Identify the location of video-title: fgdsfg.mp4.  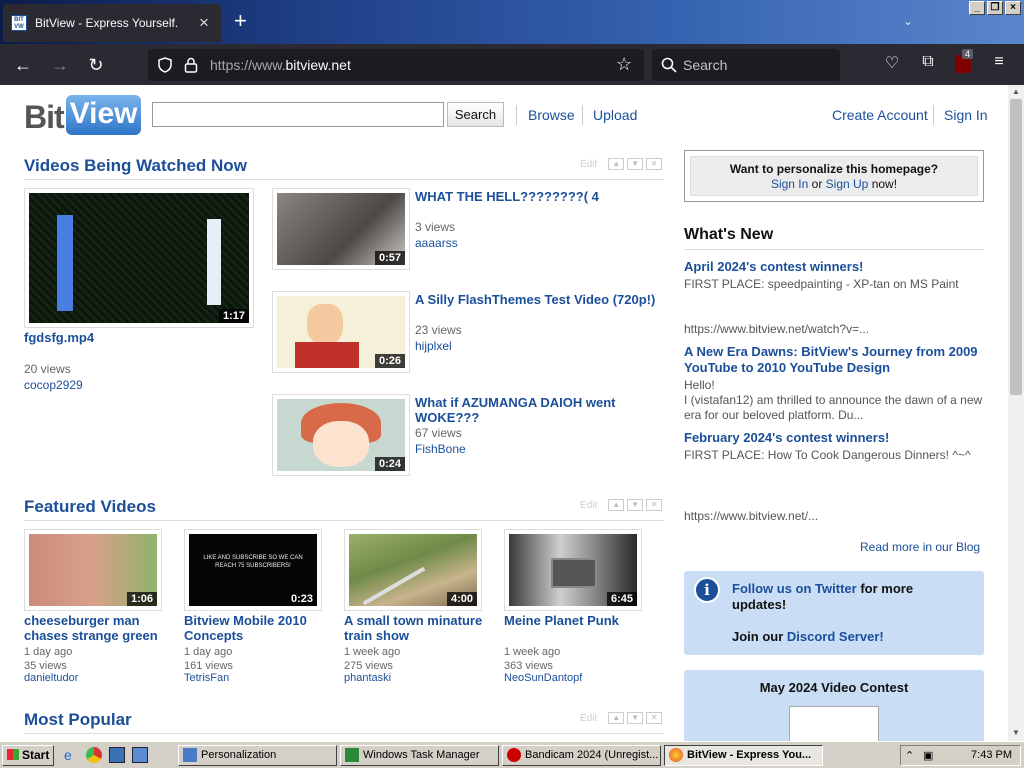
(59, 337).